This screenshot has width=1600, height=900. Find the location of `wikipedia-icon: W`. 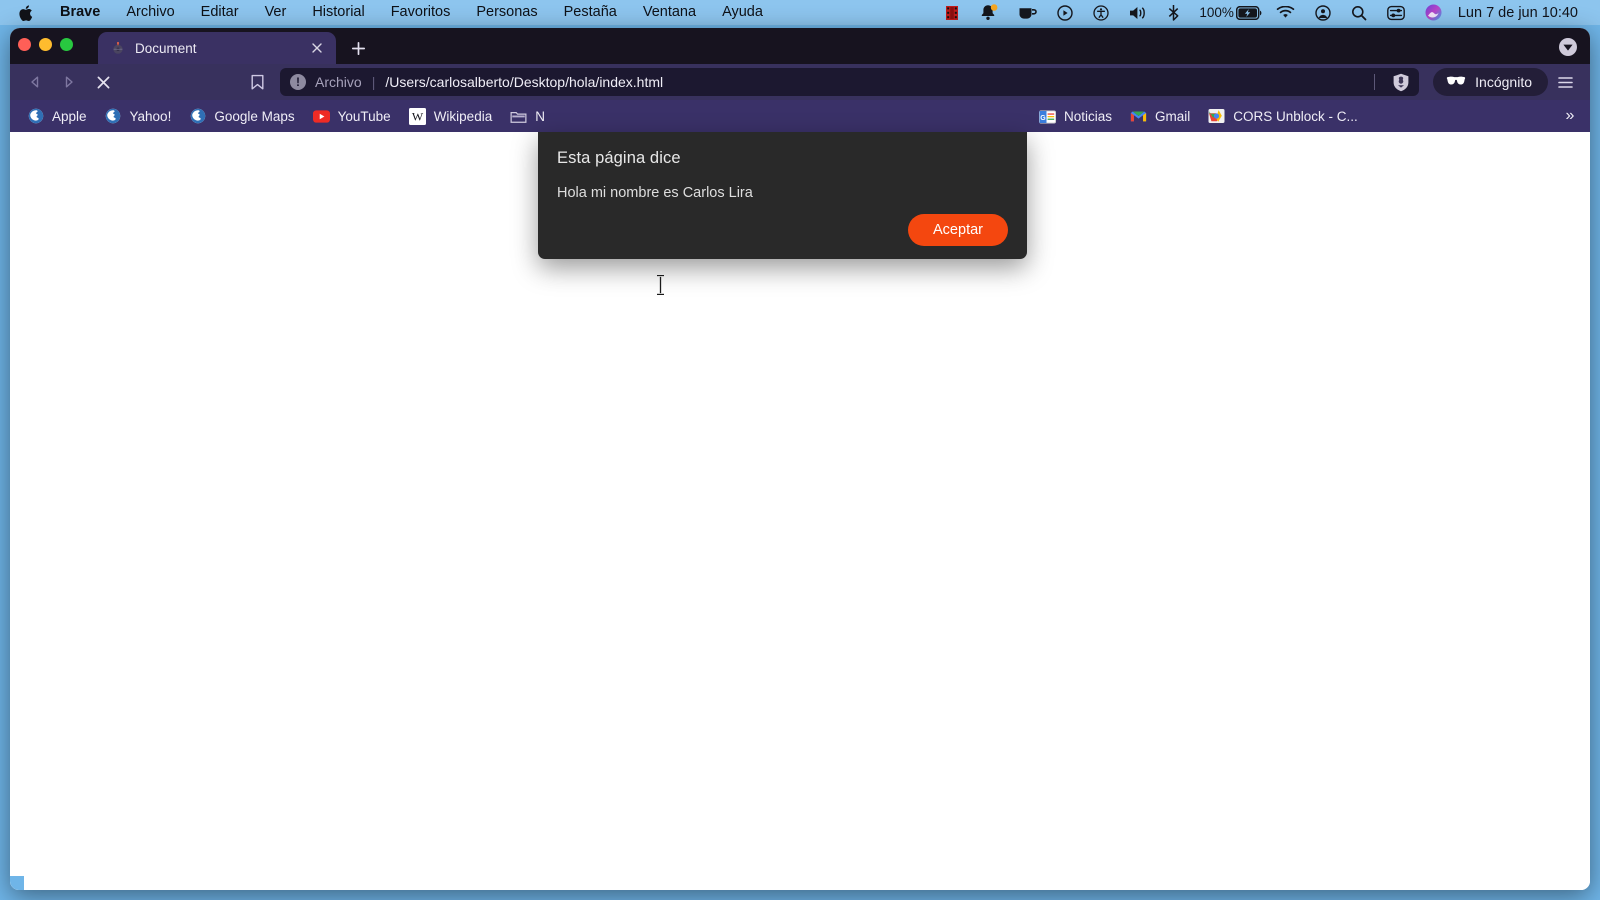

wikipedia-icon: W is located at coordinates (417, 116).